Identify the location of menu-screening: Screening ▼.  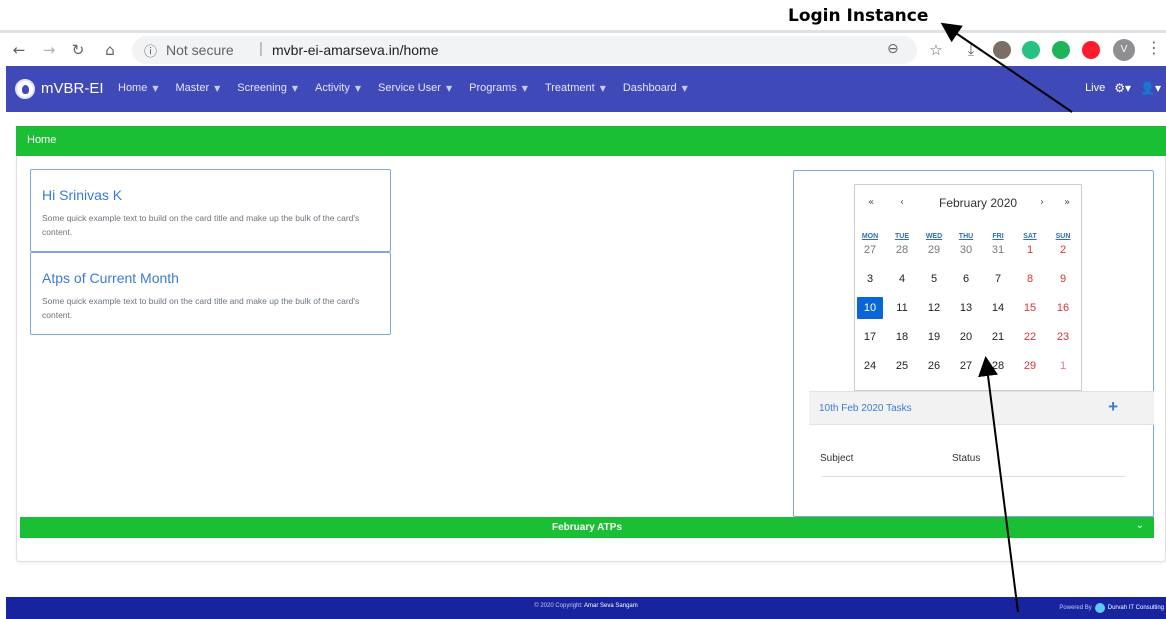
(267, 88).